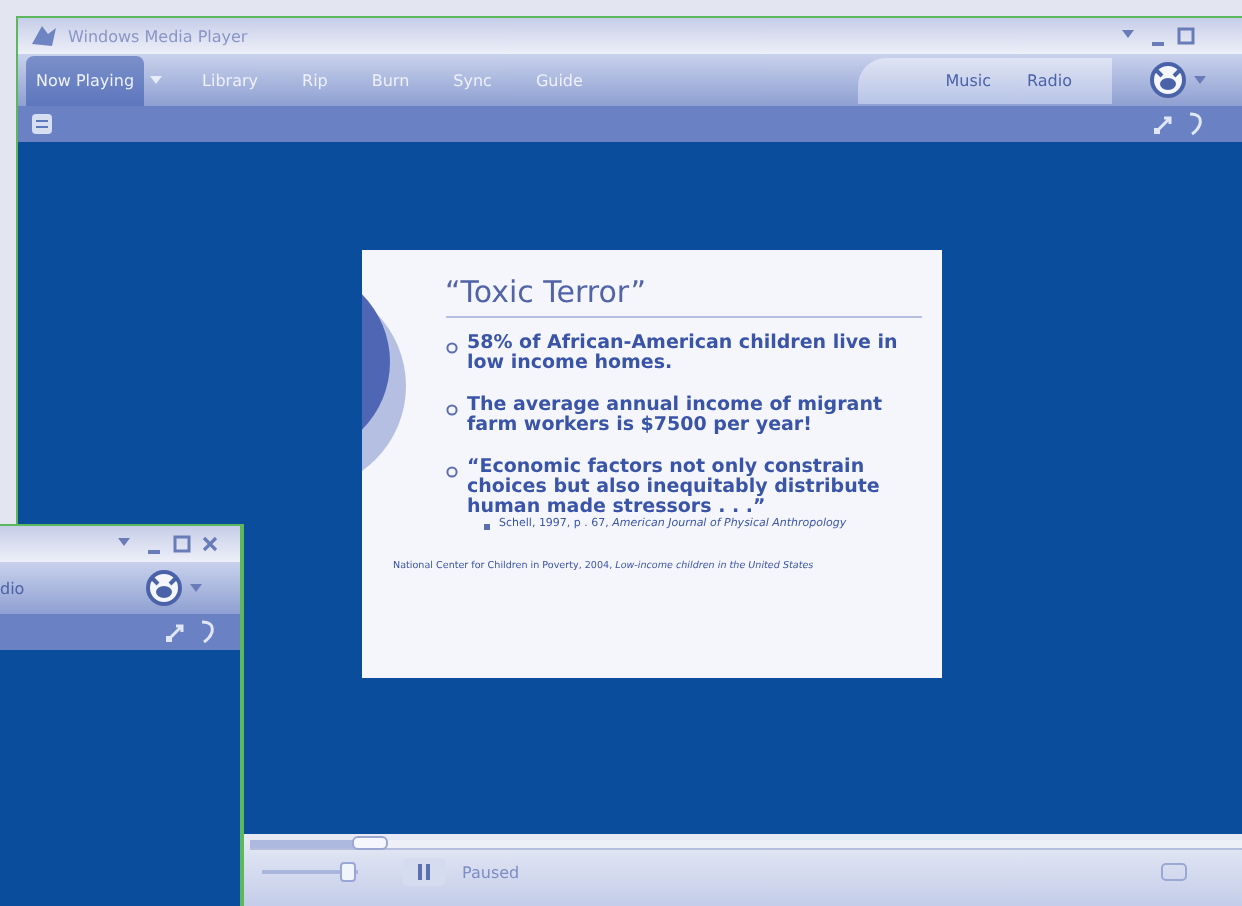 The image size is (1242, 906). What do you see at coordinates (559, 80) in the screenshot?
I see `tab: Guide` at bounding box center [559, 80].